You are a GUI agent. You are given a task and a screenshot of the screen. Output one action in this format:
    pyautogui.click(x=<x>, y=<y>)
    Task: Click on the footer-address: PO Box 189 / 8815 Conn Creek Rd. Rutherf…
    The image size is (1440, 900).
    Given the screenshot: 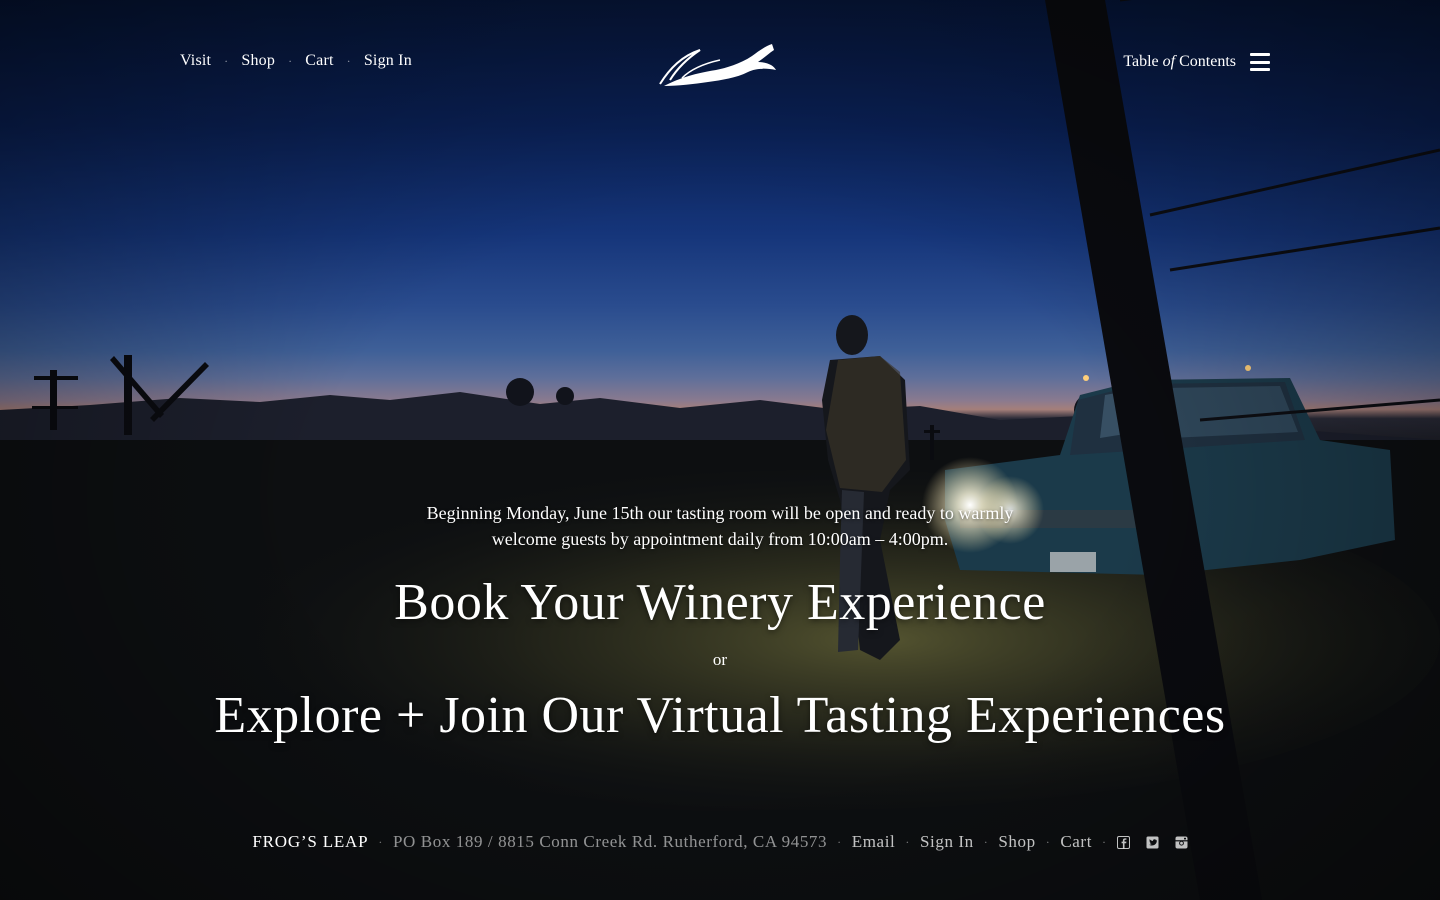 What is the action you would take?
    pyautogui.click(x=610, y=841)
    